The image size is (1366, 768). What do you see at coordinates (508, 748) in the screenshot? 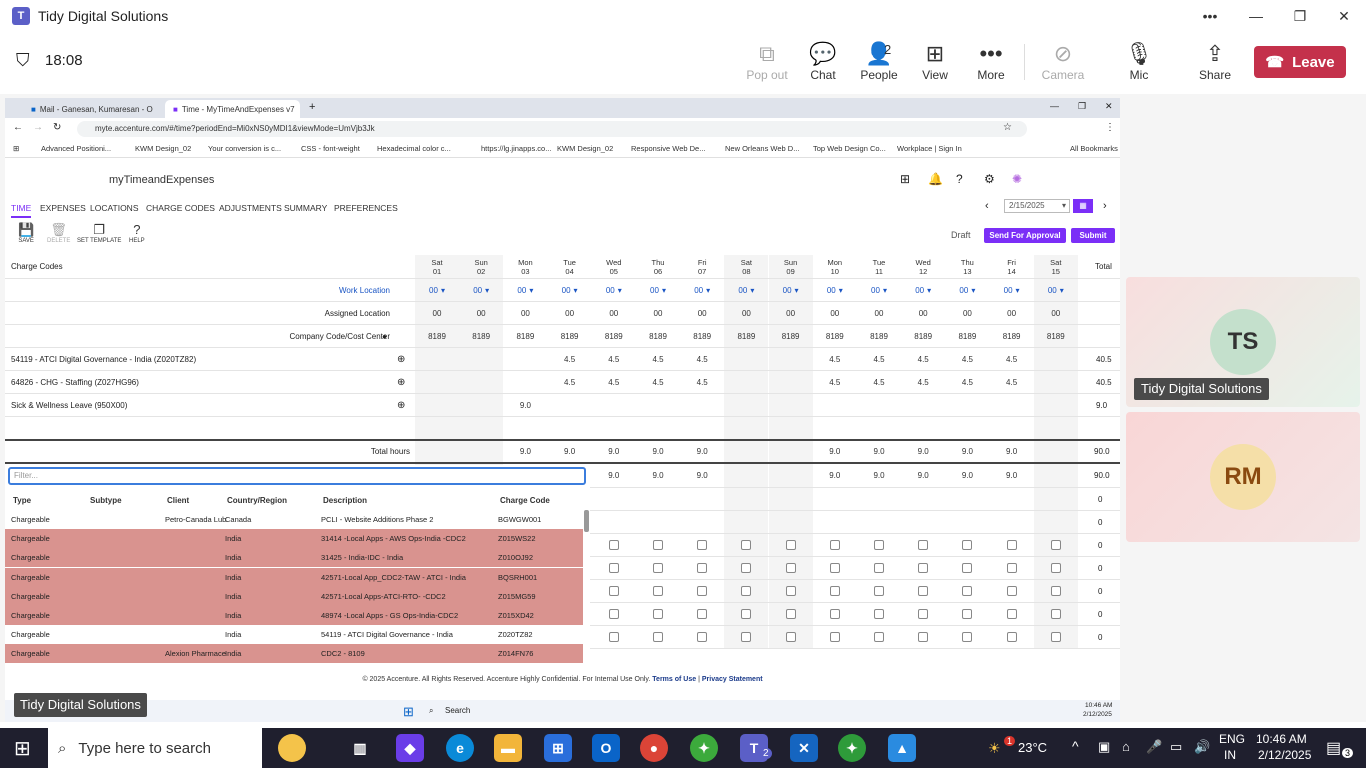
I see `file-explorer-icon: ▬` at bounding box center [508, 748].